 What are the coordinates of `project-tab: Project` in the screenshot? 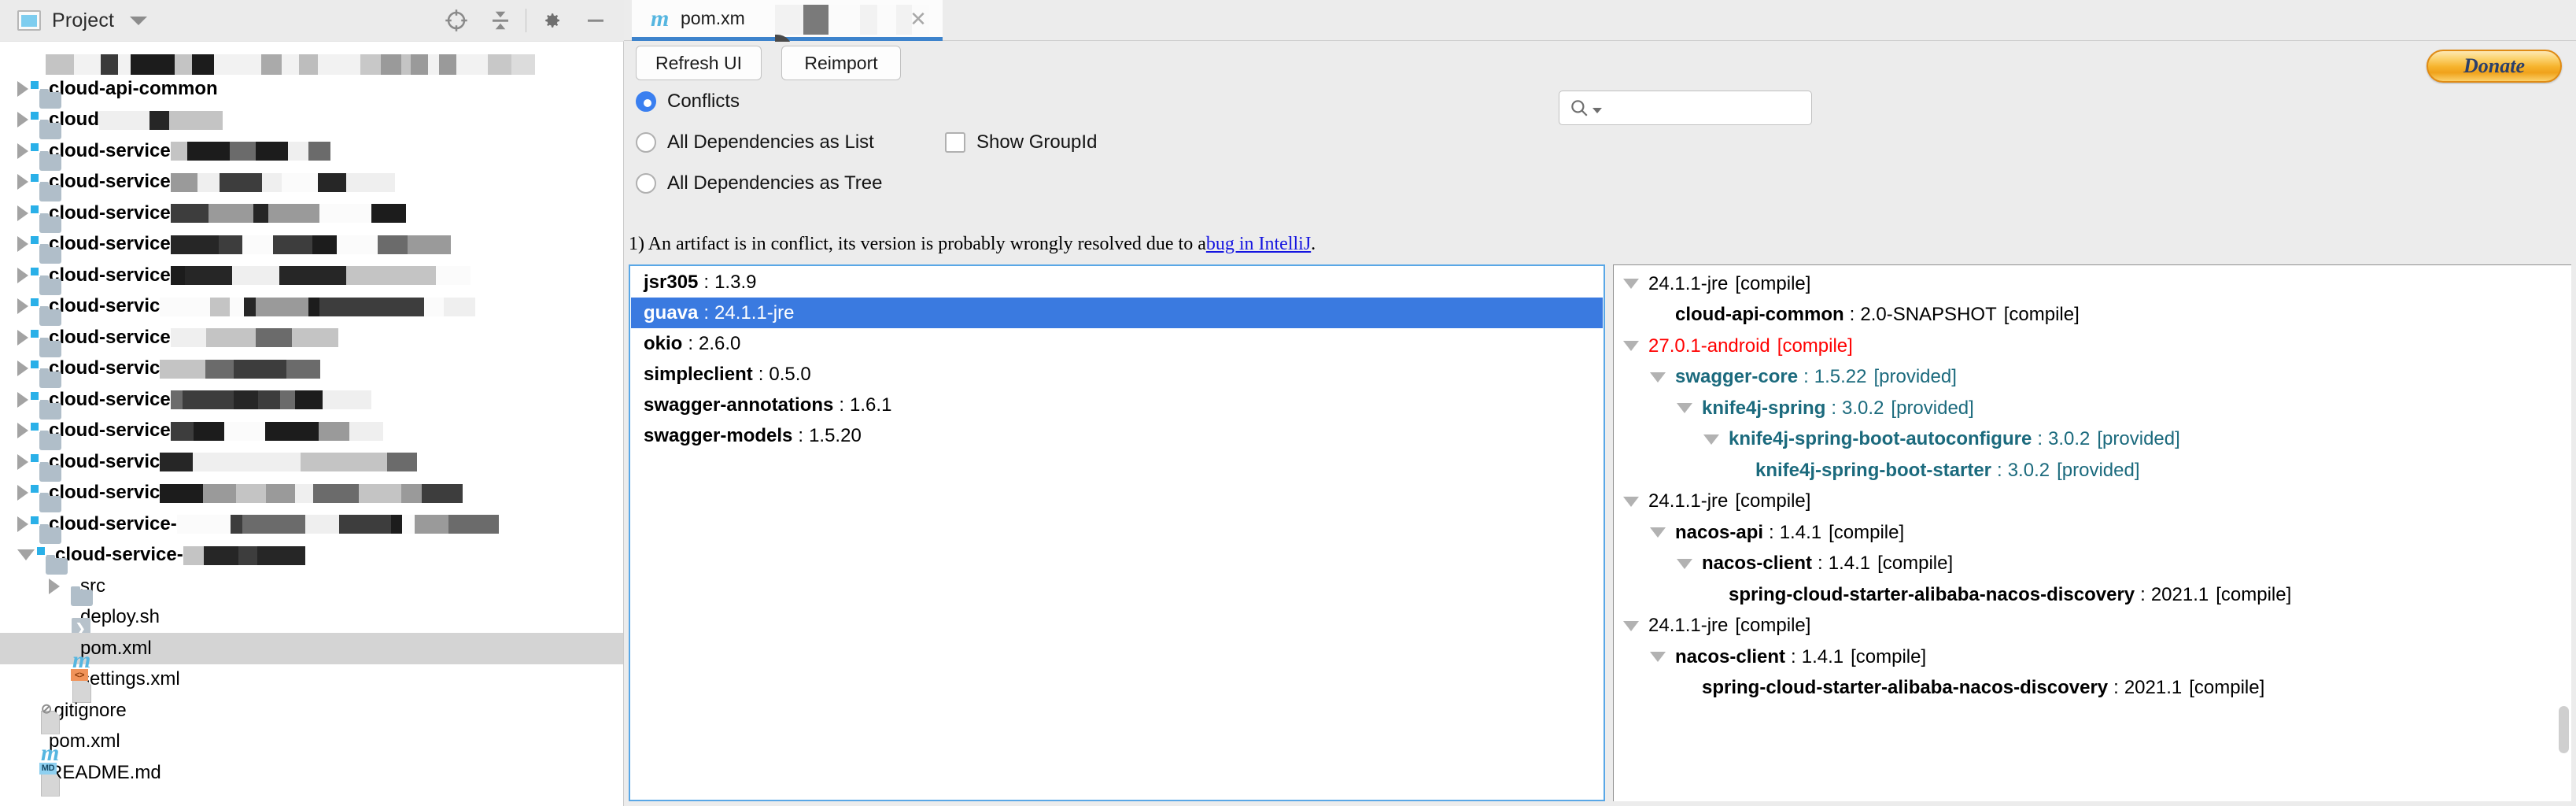 It's located at (79, 20).